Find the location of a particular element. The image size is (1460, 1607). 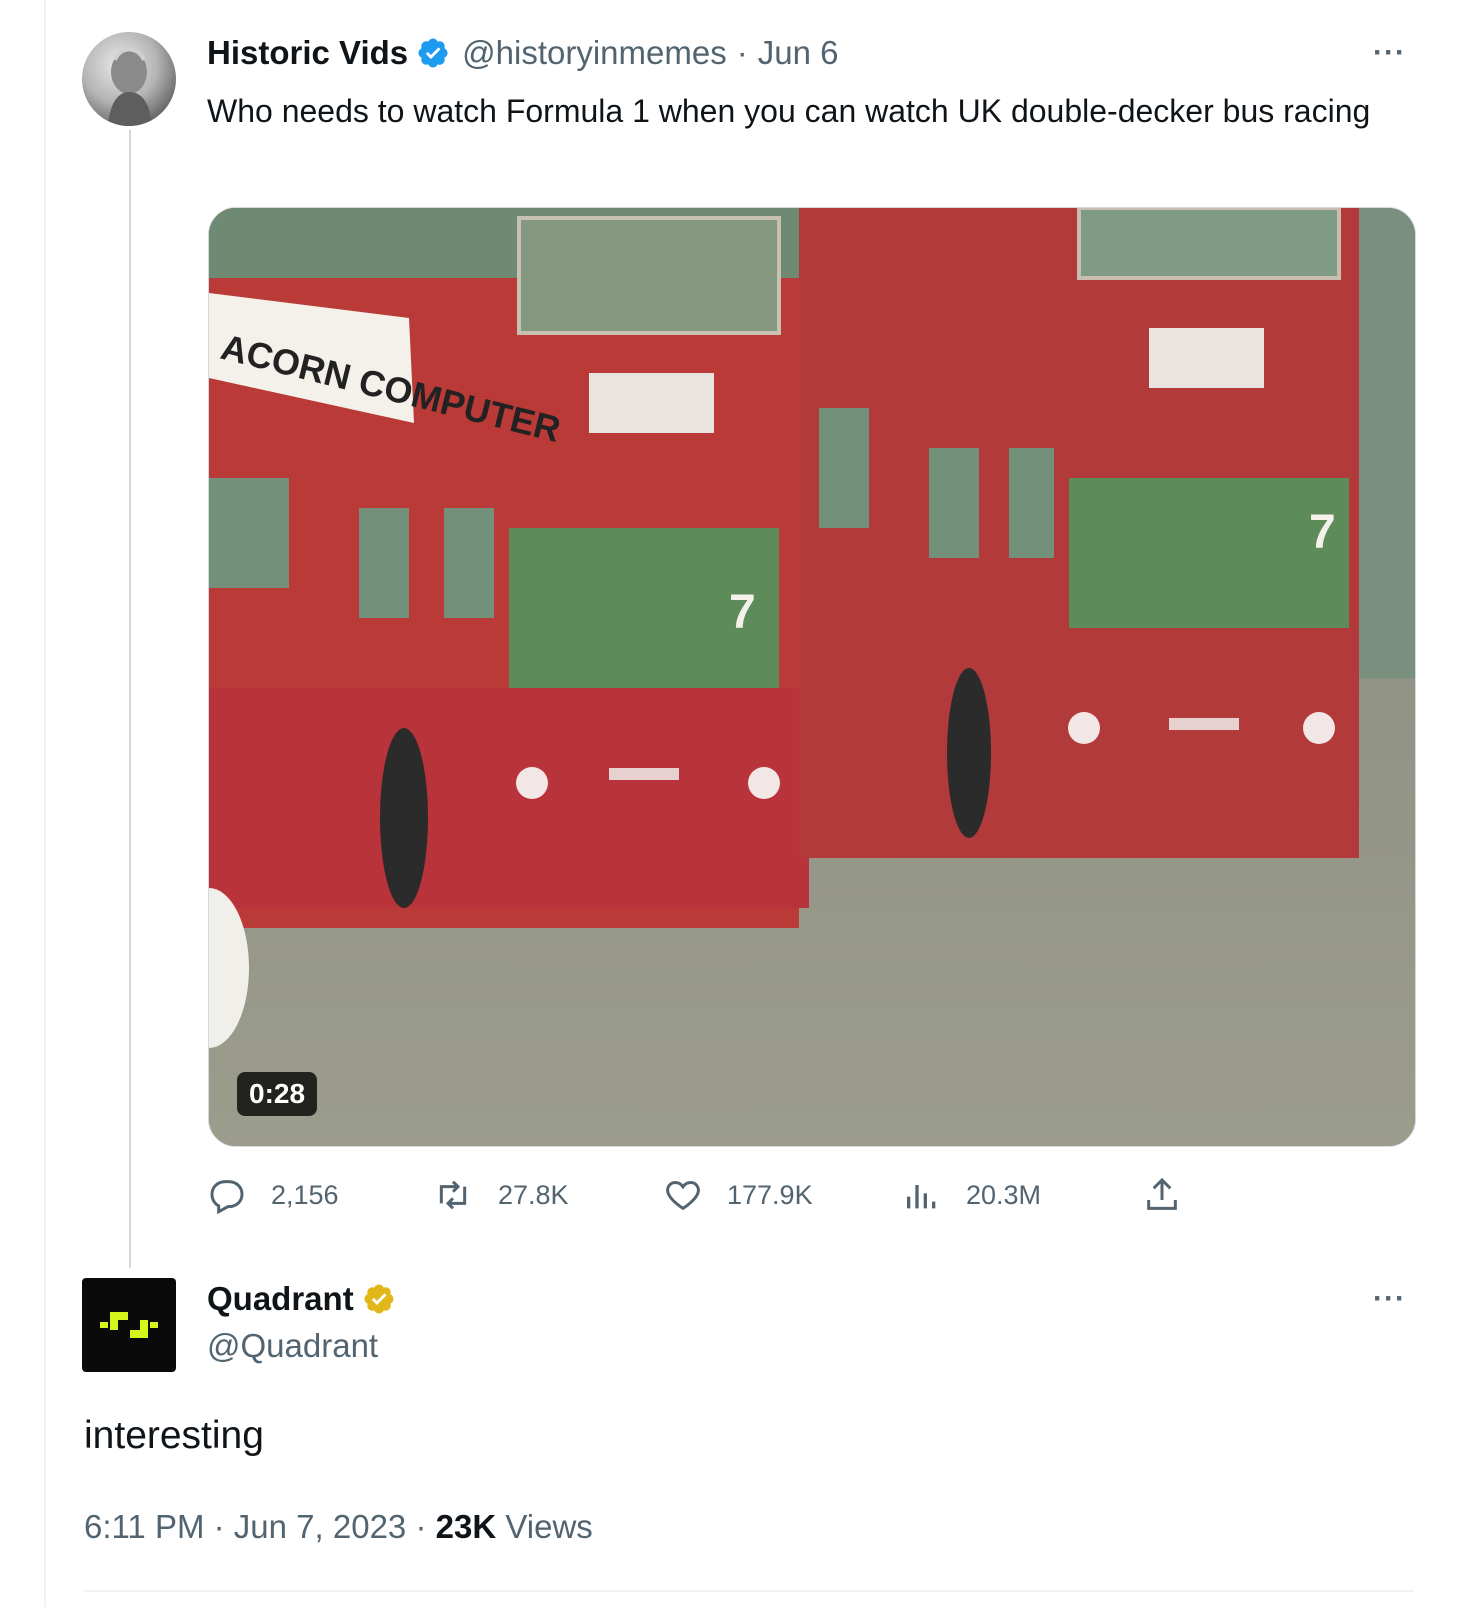

video-duration-badge: 0:28 is located at coordinates (277, 1094).